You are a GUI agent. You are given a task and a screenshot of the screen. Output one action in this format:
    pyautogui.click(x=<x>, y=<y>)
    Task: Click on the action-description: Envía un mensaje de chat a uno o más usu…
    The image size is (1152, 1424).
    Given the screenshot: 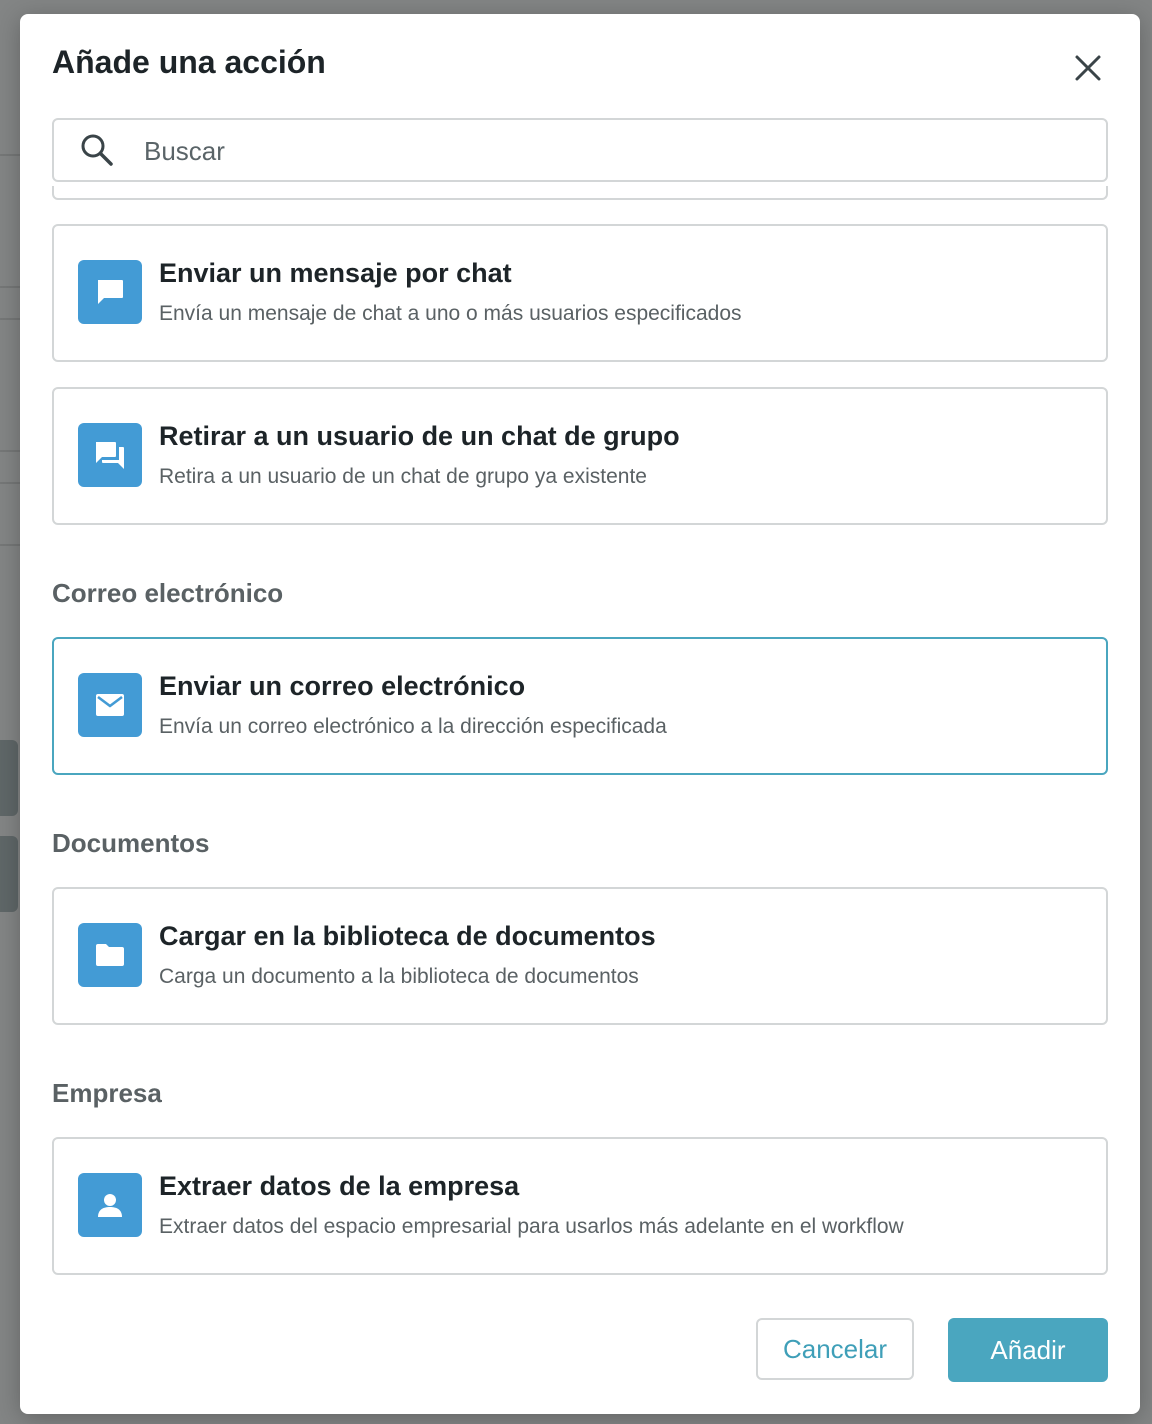 What is the action you would take?
    pyautogui.click(x=450, y=313)
    